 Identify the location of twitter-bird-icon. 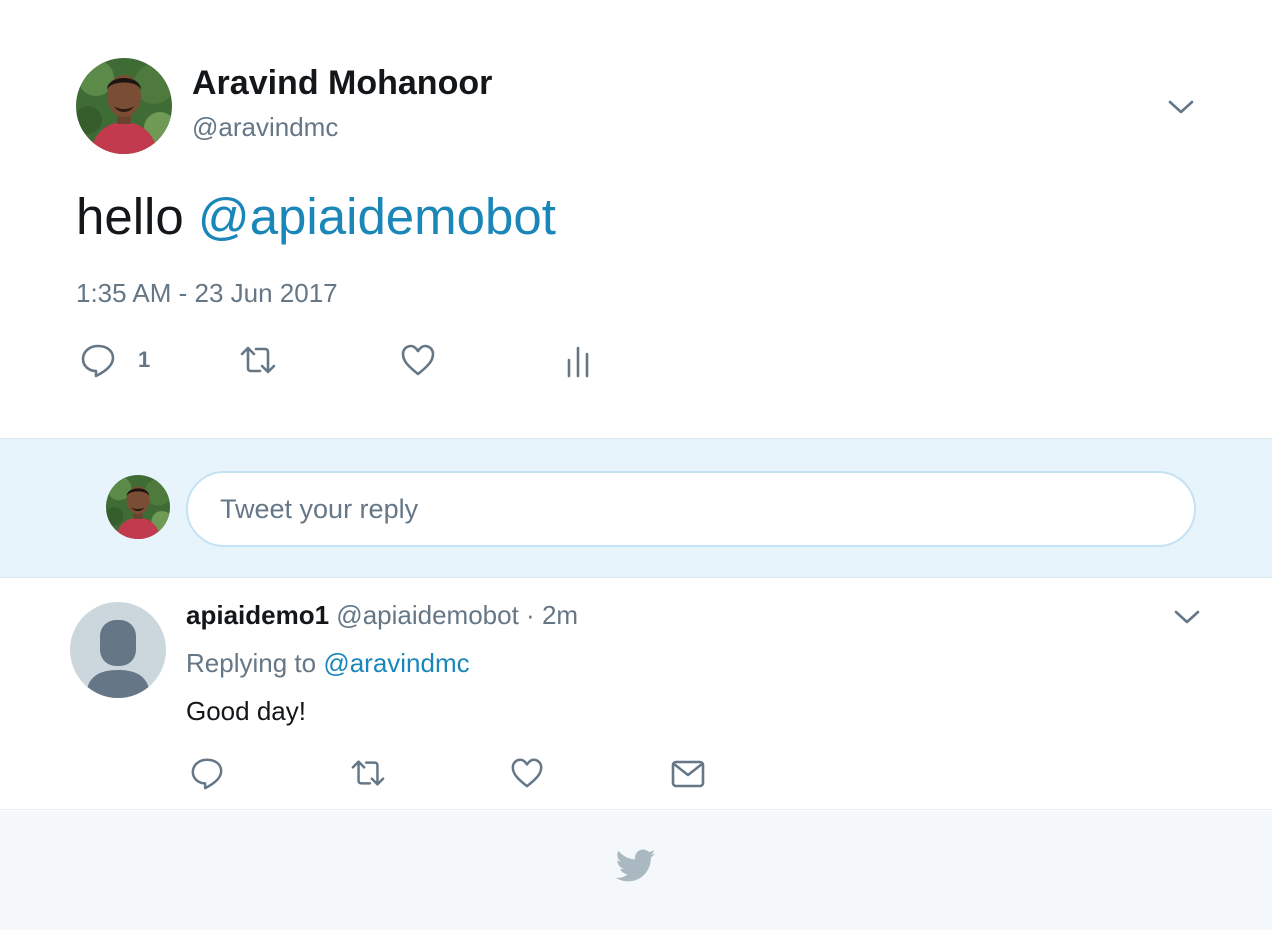
(635, 866).